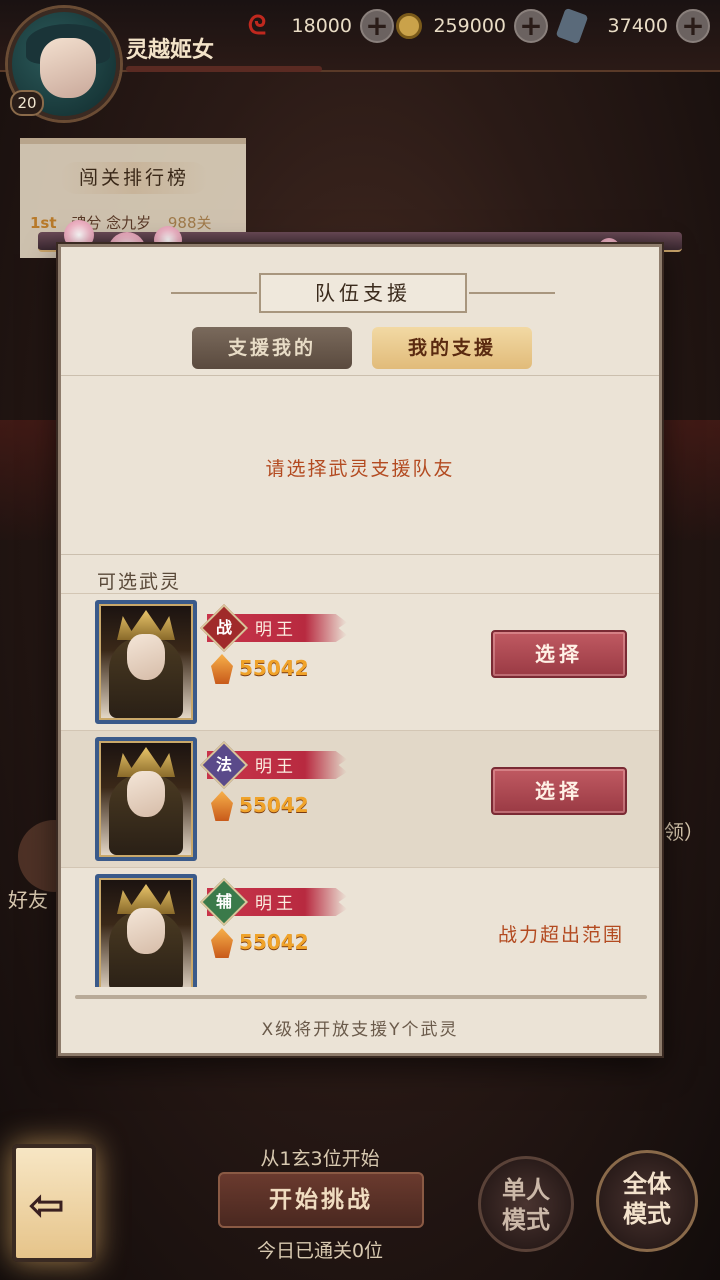 This screenshot has width=720, height=1280. What do you see at coordinates (46, 1205) in the screenshot?
I see `back-arrow-icon: ⇦` at bounding box center [46, 1205].